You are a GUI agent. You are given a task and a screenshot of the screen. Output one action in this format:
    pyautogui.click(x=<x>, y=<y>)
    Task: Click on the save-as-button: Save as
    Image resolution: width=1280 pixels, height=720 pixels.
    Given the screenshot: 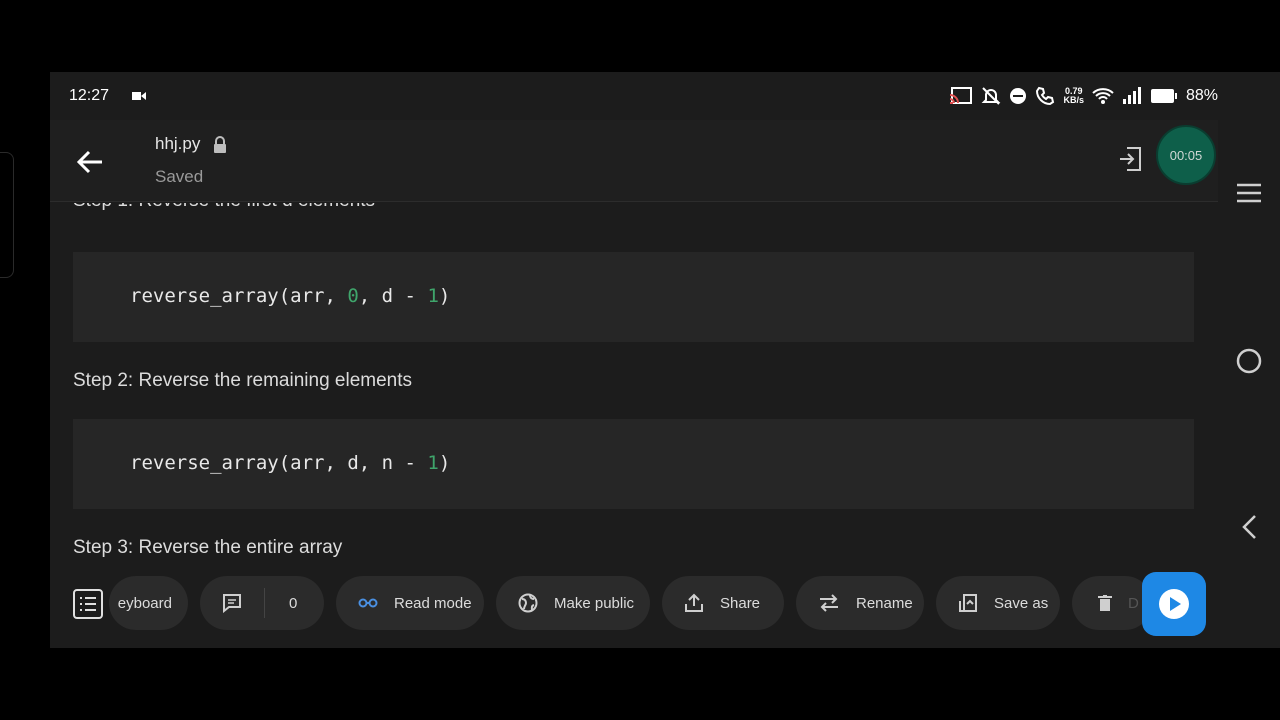 What is the action you would take?
    pyautogui.click(x=998, y=603)
    